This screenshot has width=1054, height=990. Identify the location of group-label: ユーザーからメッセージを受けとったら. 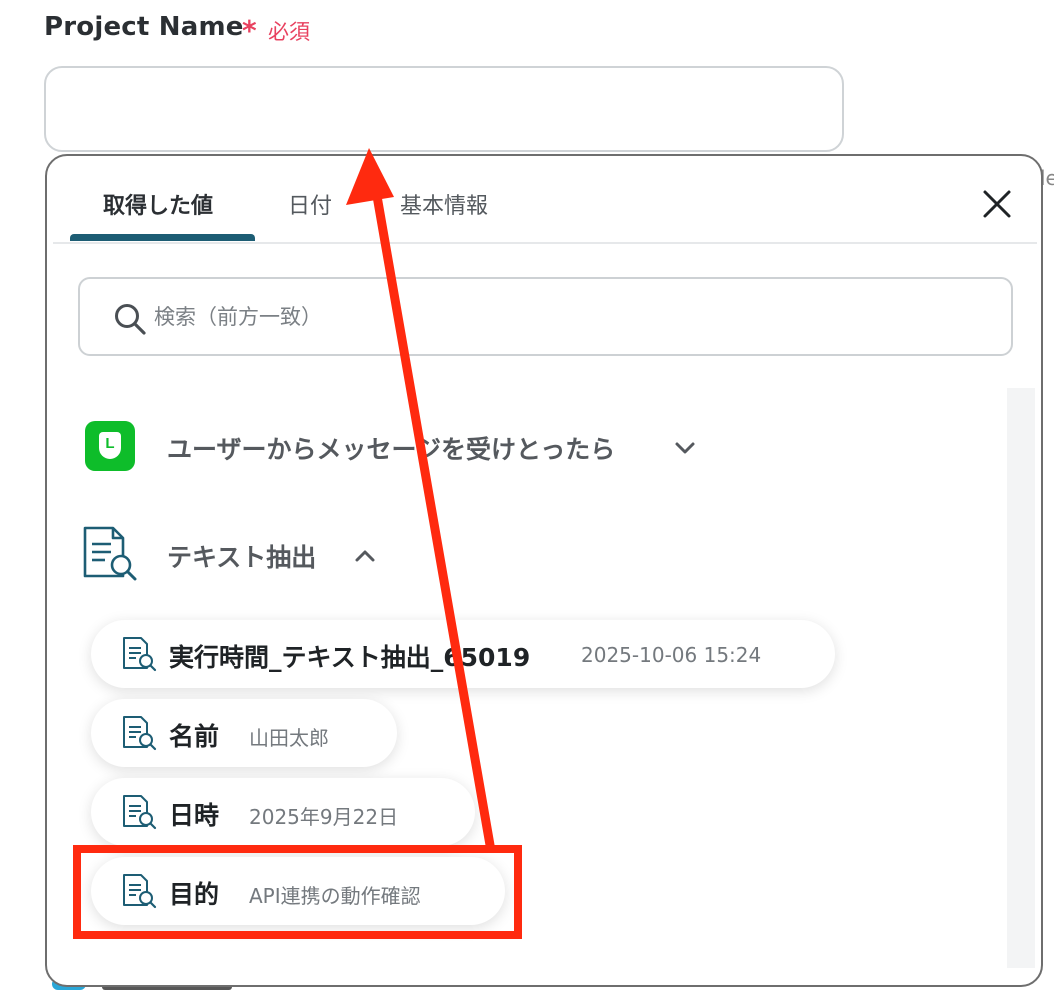
(391, 449).